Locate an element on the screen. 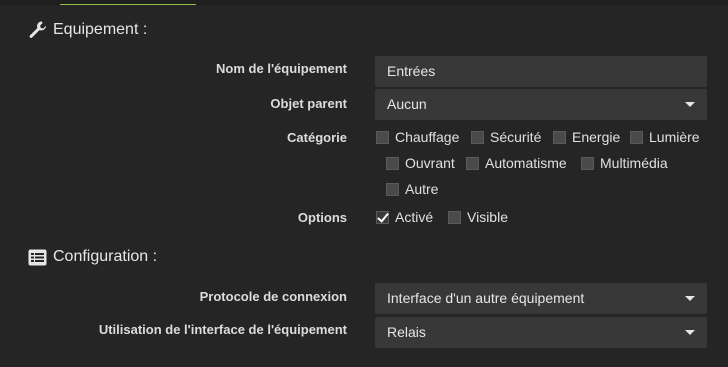  name-input: Entrées is located at coordinates (541, 71).